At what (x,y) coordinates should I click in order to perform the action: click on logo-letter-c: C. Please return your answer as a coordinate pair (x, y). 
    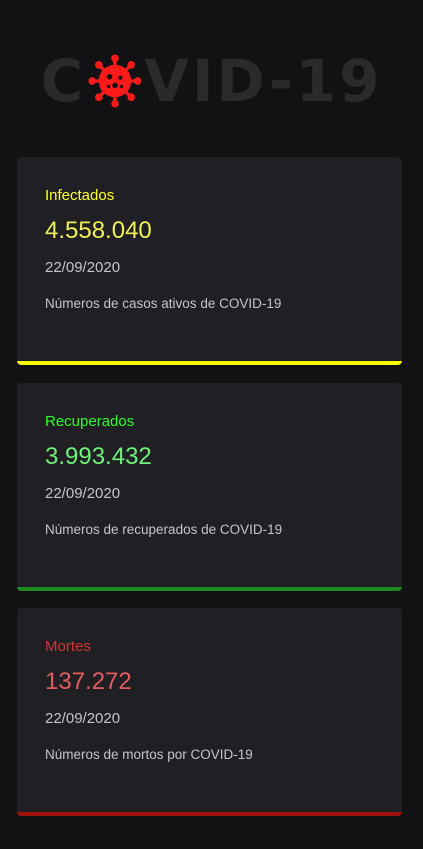
    Looking at the image, I should click on (63, 81).